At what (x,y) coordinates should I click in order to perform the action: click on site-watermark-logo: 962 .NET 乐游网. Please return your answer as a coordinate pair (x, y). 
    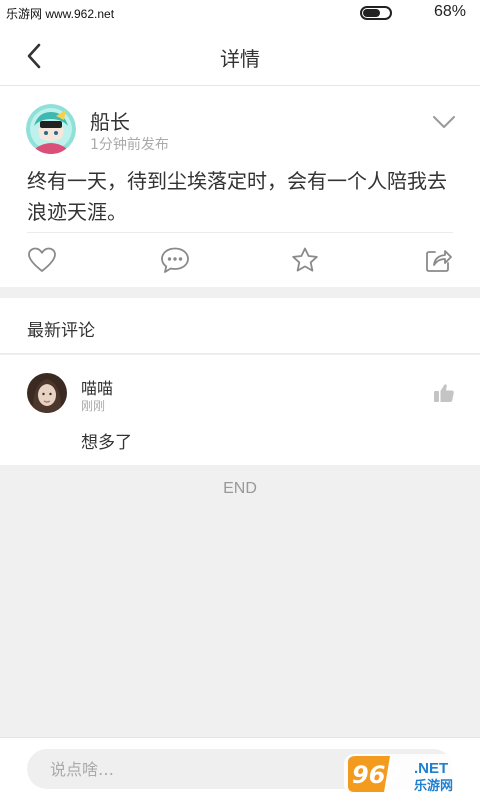
    Looking at the image, I should click on (409, 774).